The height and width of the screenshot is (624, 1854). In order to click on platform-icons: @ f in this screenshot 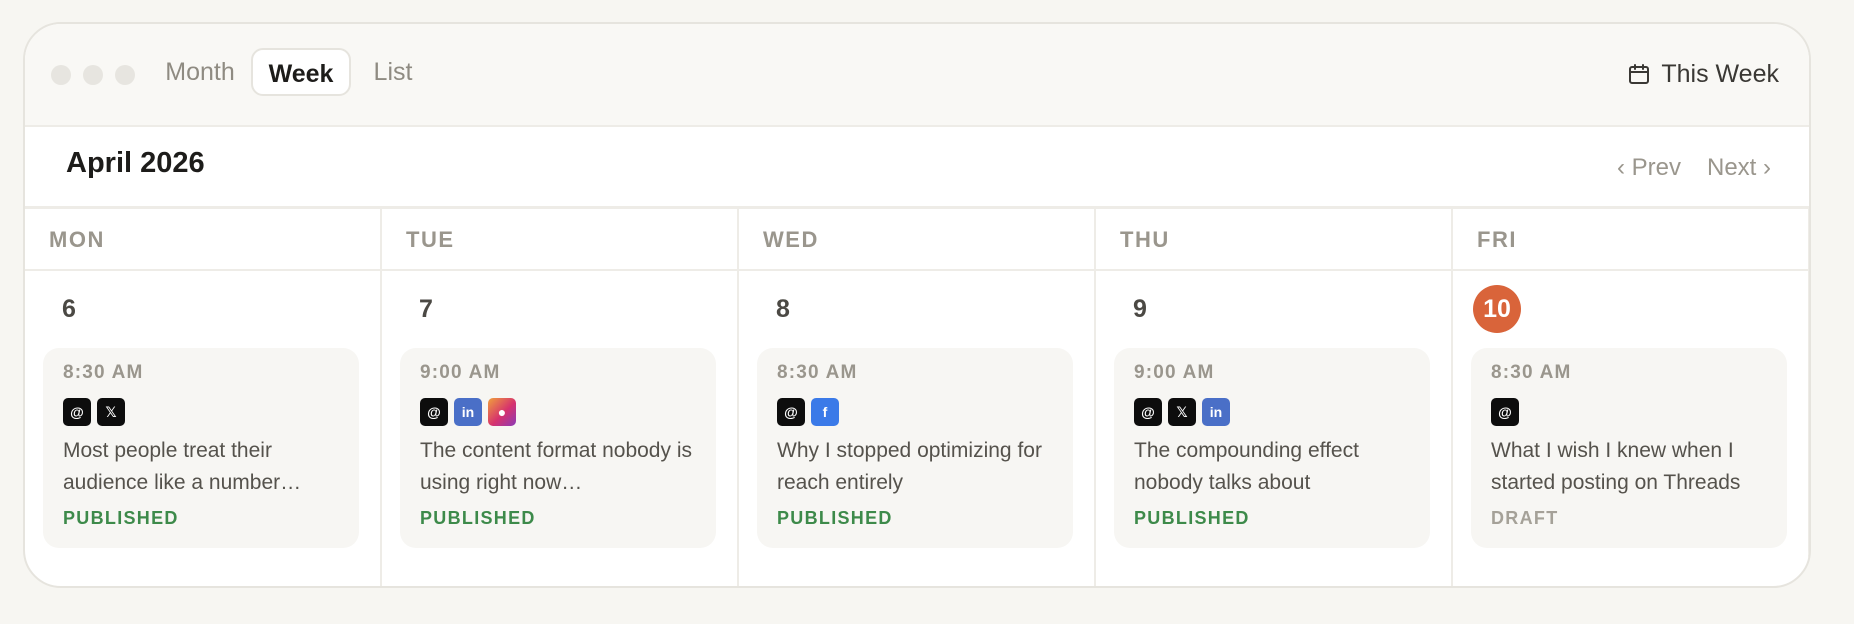, I will do `click(915, 412)`.